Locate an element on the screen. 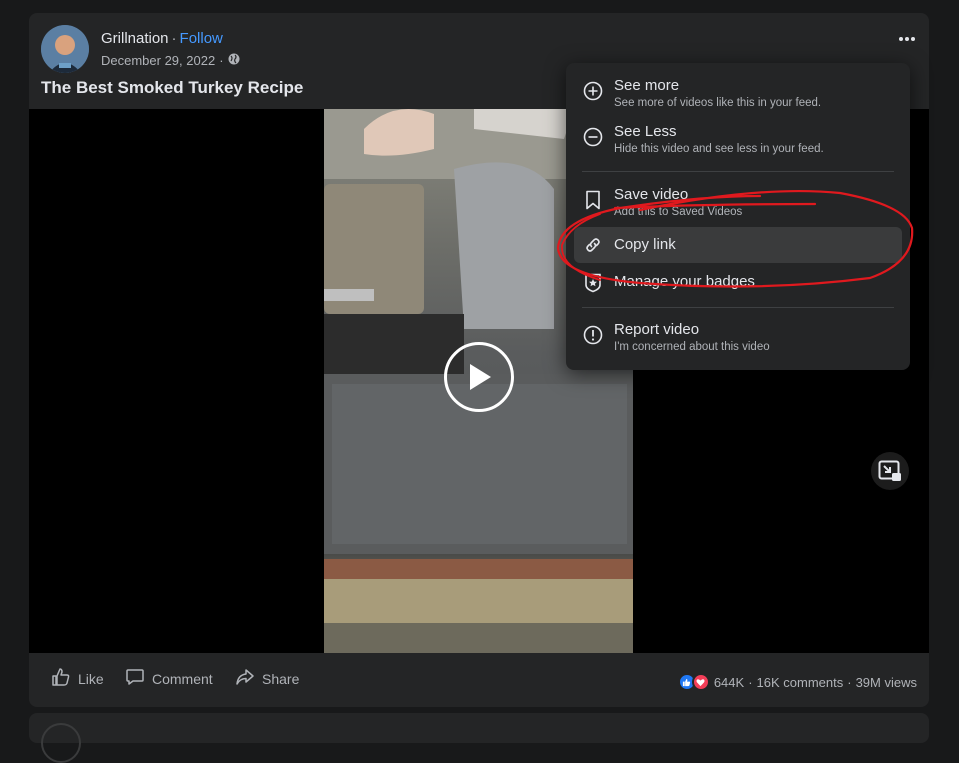  globe-icon is located at coordinates (234, 60).